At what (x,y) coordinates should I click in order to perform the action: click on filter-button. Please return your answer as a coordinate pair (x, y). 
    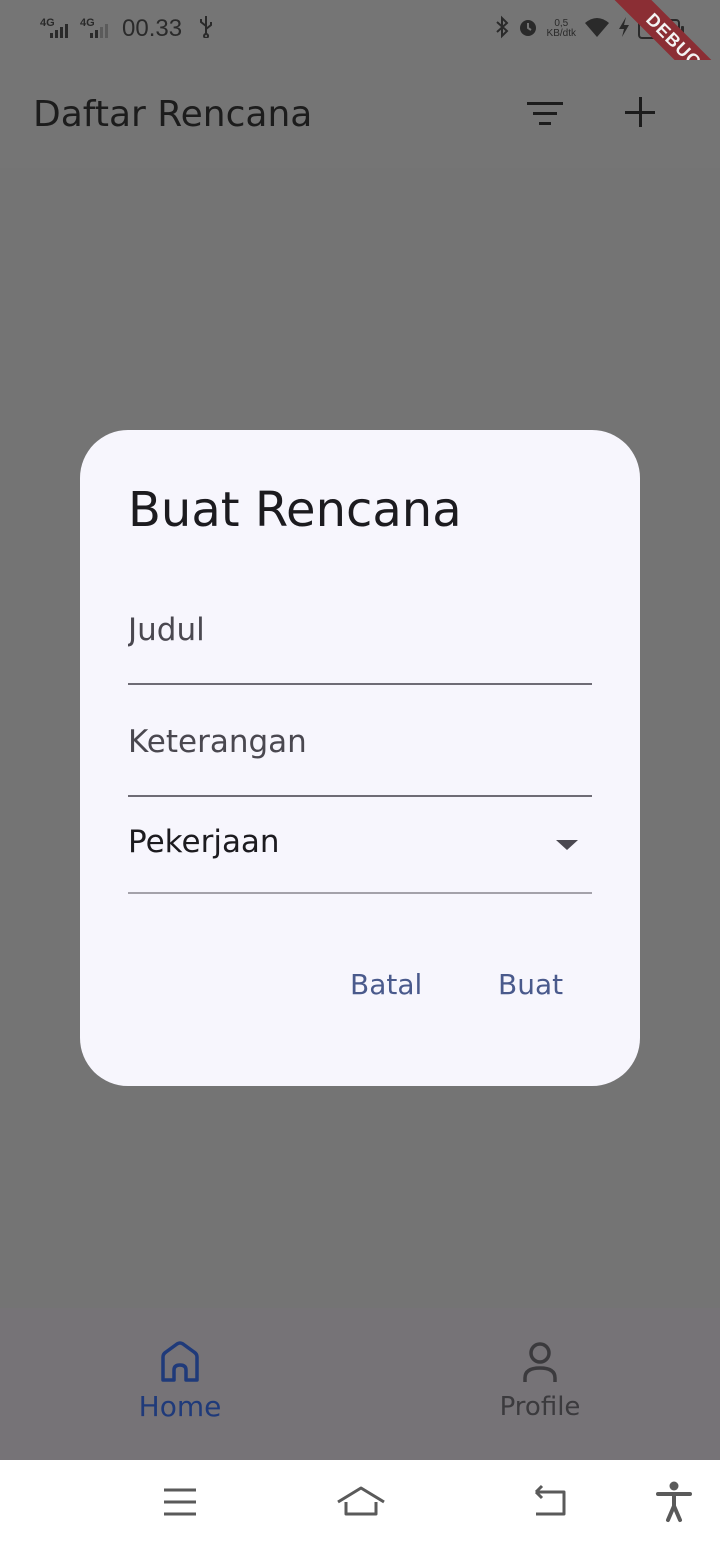
    Looking at the image, I should click on (545, 113).